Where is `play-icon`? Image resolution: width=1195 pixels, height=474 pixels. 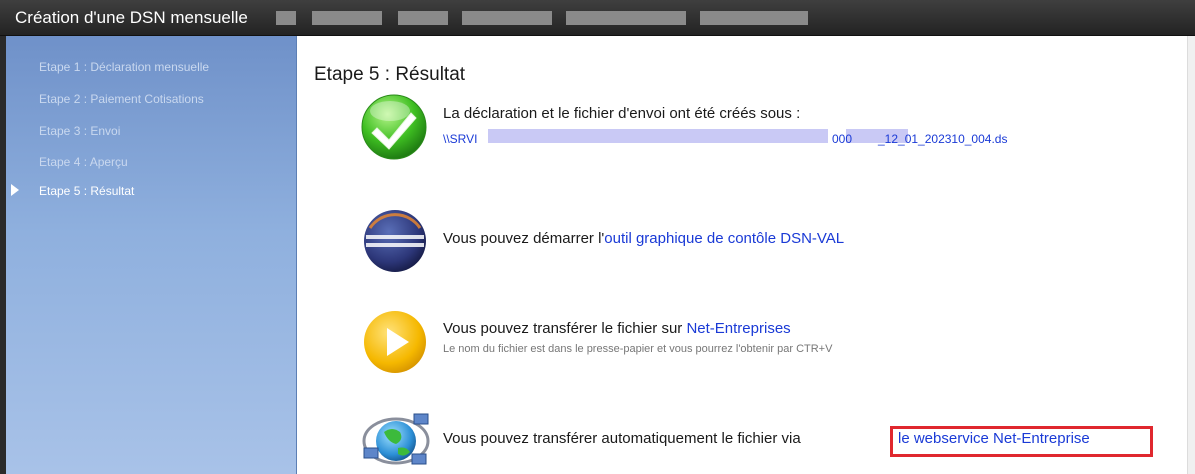 play-icon is located at coordinates (395, 342).